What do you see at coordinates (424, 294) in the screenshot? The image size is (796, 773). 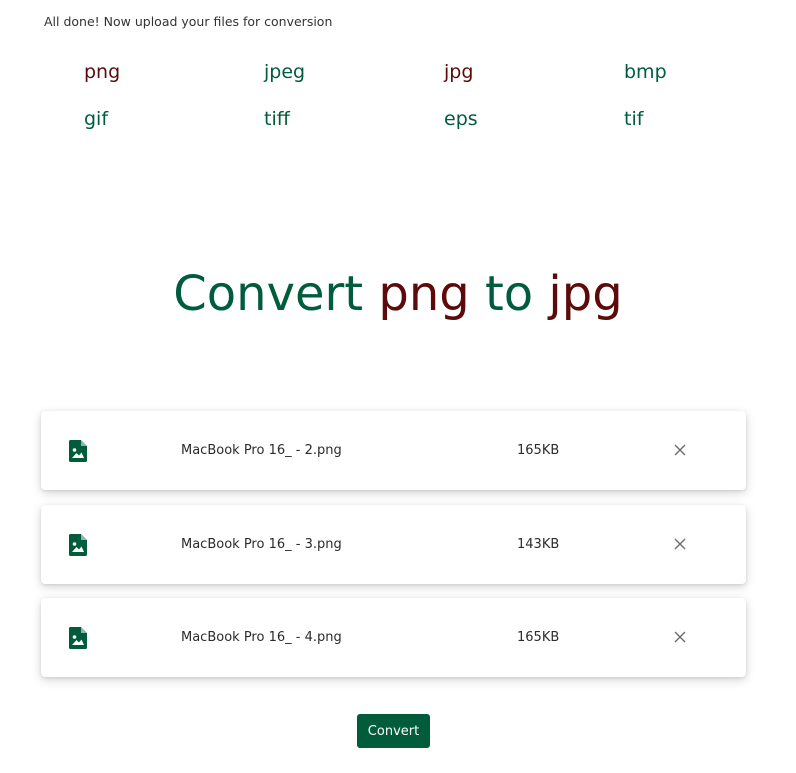 I see `title-source-format: png` at bounding box center [424, 294].